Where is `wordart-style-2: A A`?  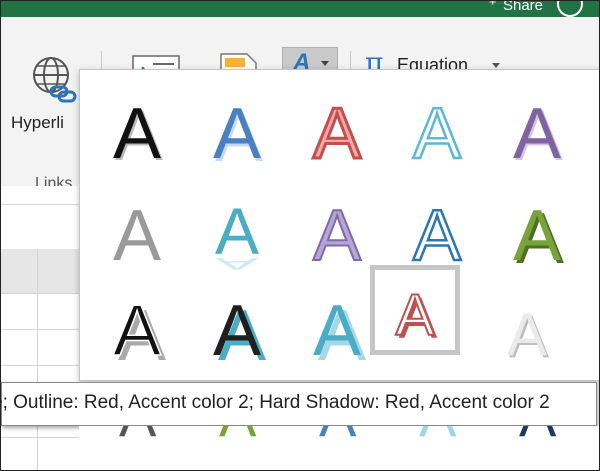
wordart-style-2: A A is located at coordinates (237, 127).